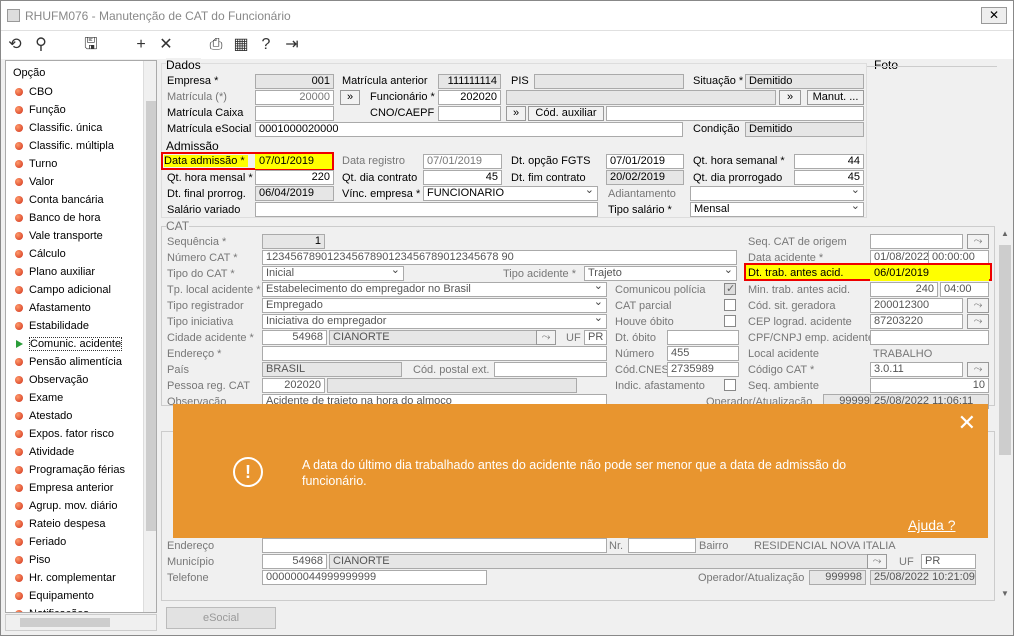  What do you see at coordinates (550, 369) in the screenshot?
I see `cod-postal-field` at bounding box center [550, 369].